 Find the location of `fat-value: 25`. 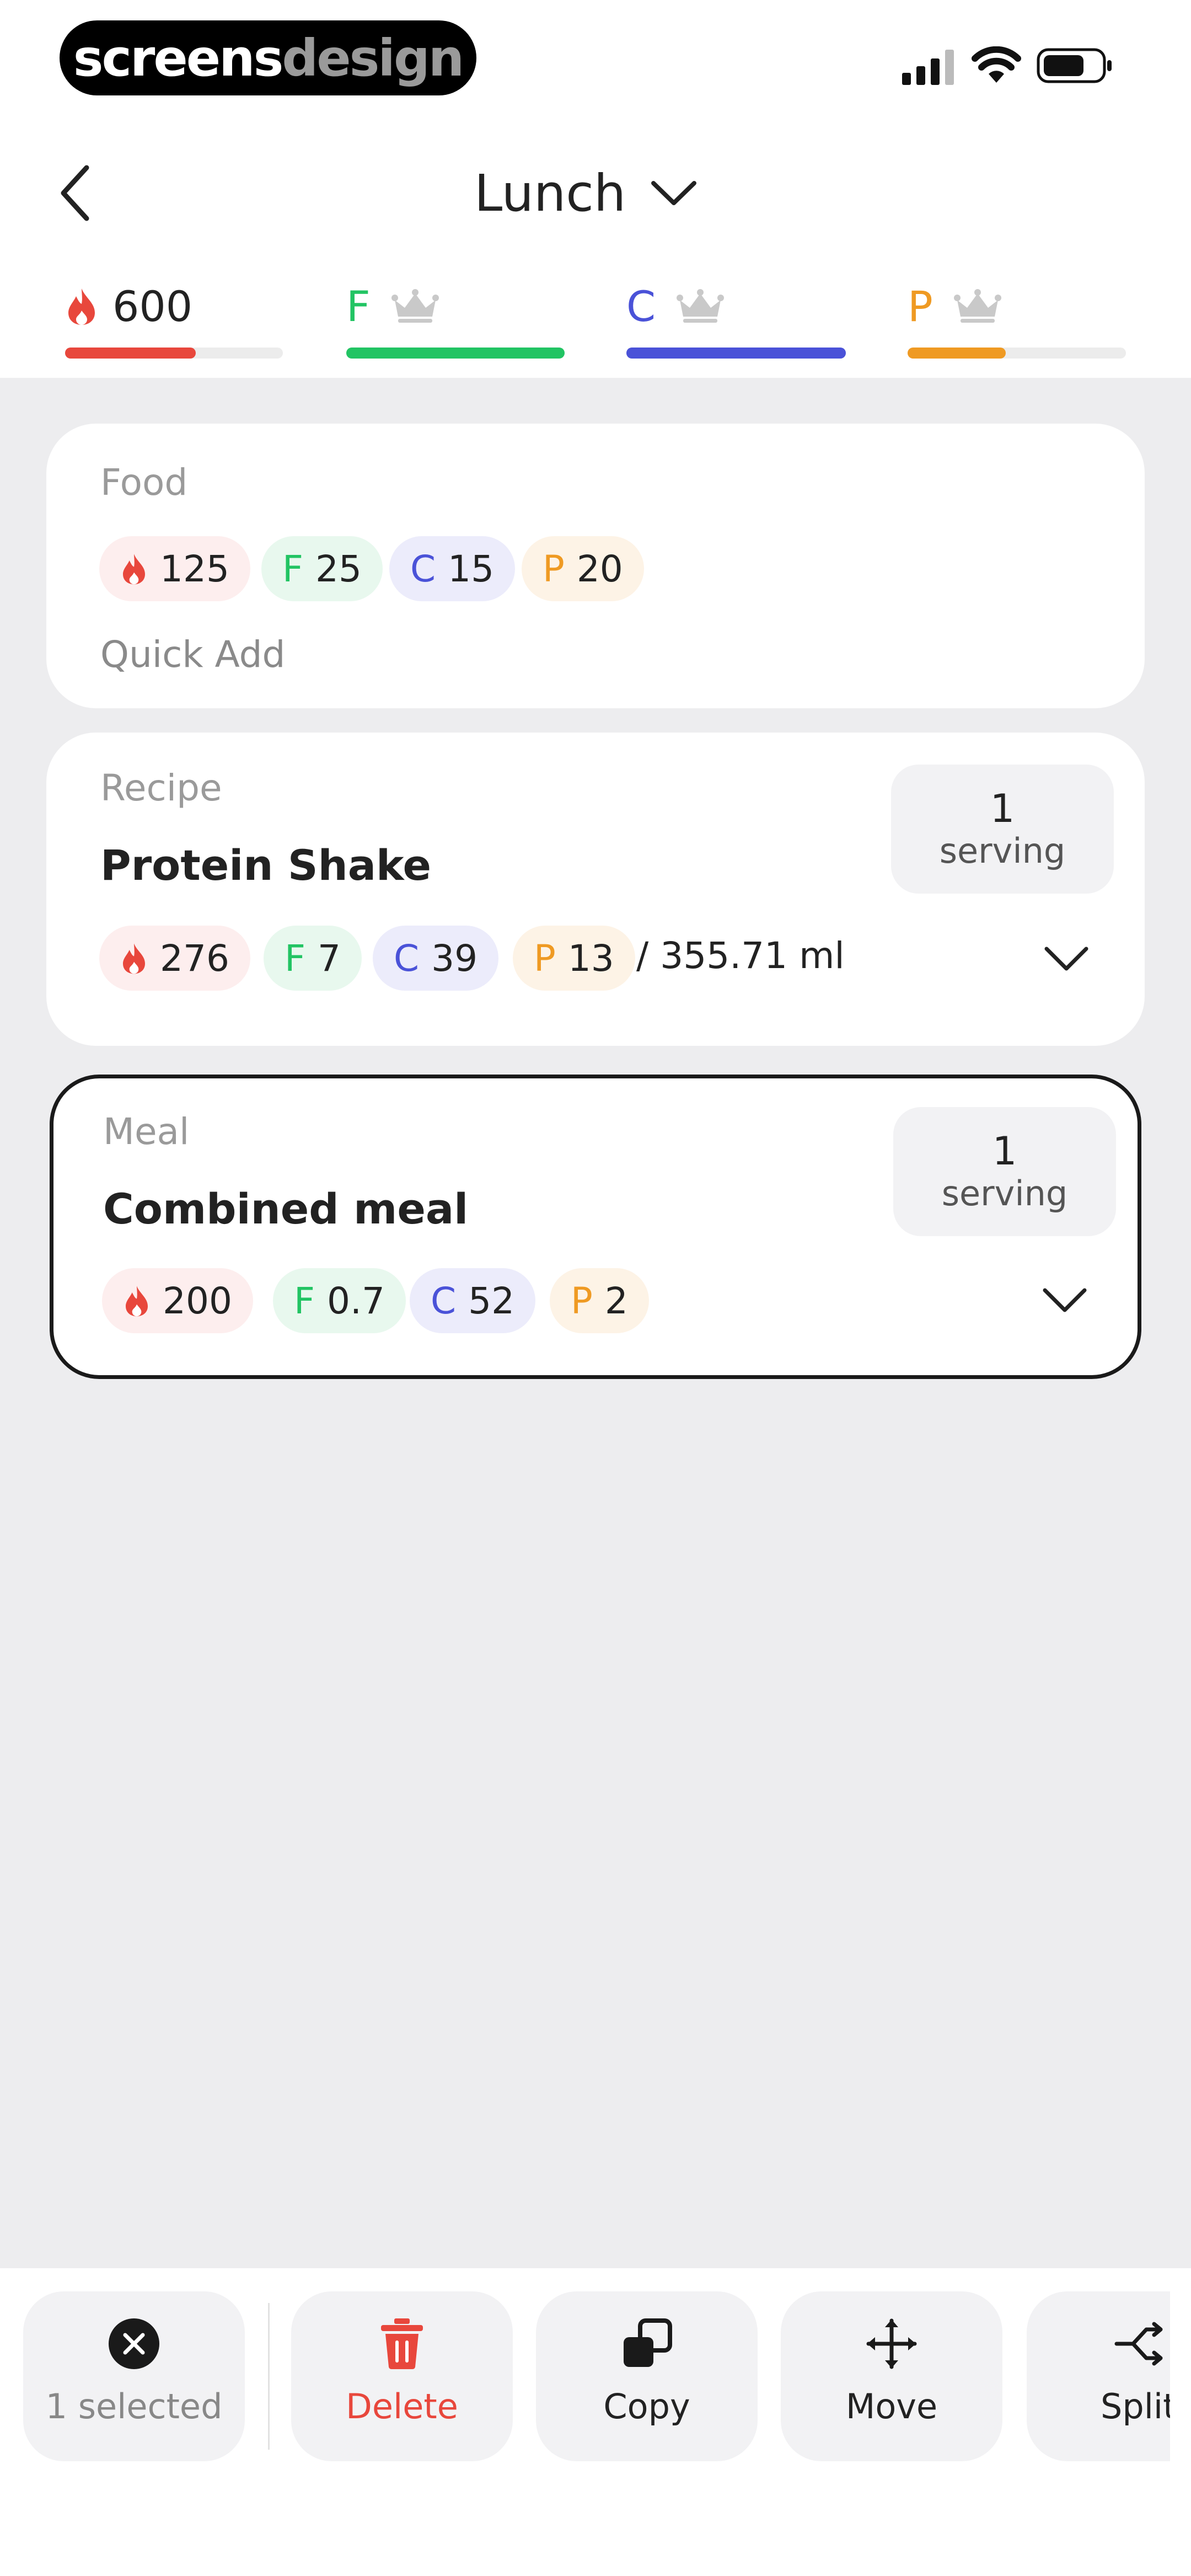

fat-value: 25 is located at coordinates (338, 568).